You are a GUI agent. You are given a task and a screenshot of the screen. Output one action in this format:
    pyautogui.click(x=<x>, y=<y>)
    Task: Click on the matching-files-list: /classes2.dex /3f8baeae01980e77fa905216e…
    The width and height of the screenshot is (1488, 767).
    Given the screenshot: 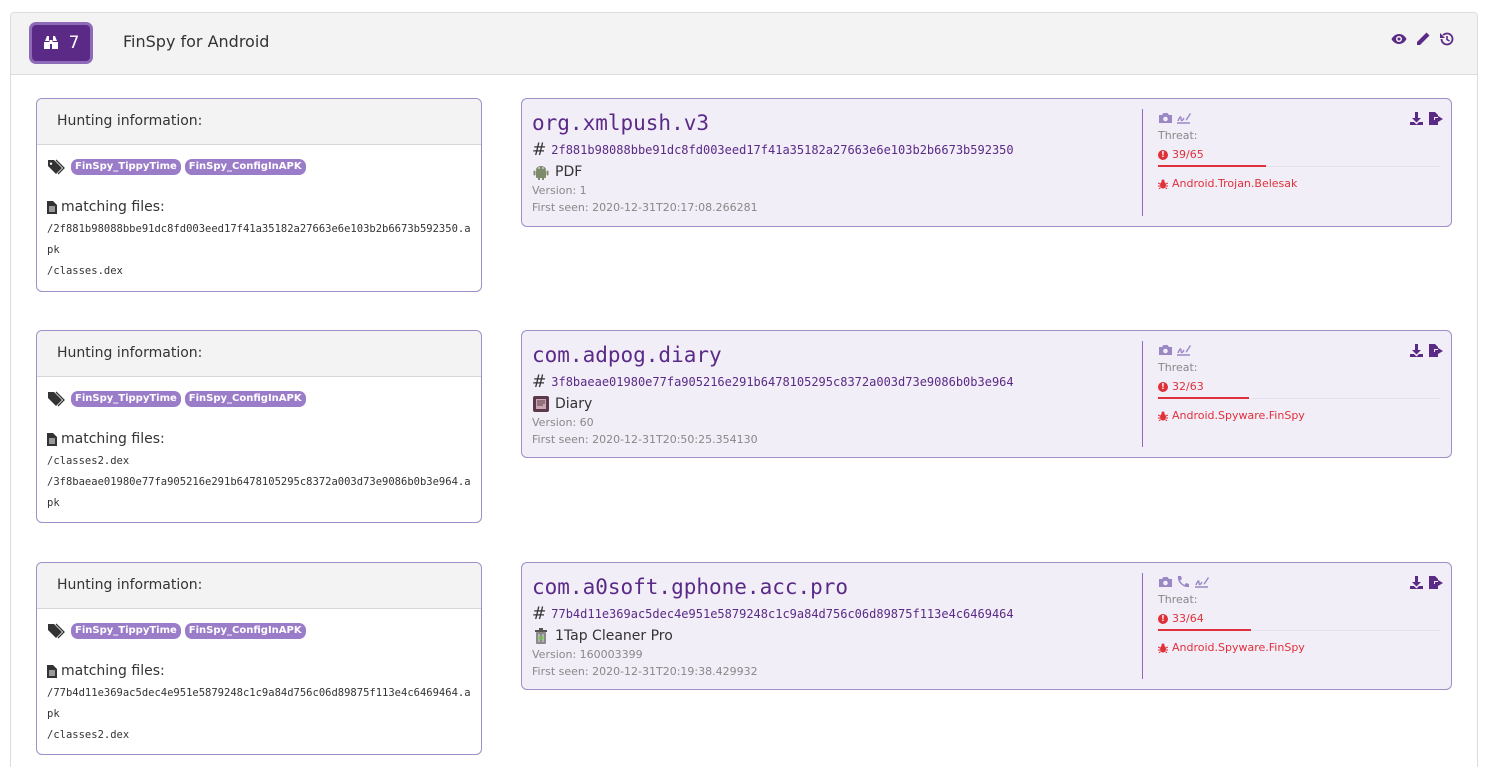 What is the action you would take?
    pyautogui.click(x=260, y=482)
    